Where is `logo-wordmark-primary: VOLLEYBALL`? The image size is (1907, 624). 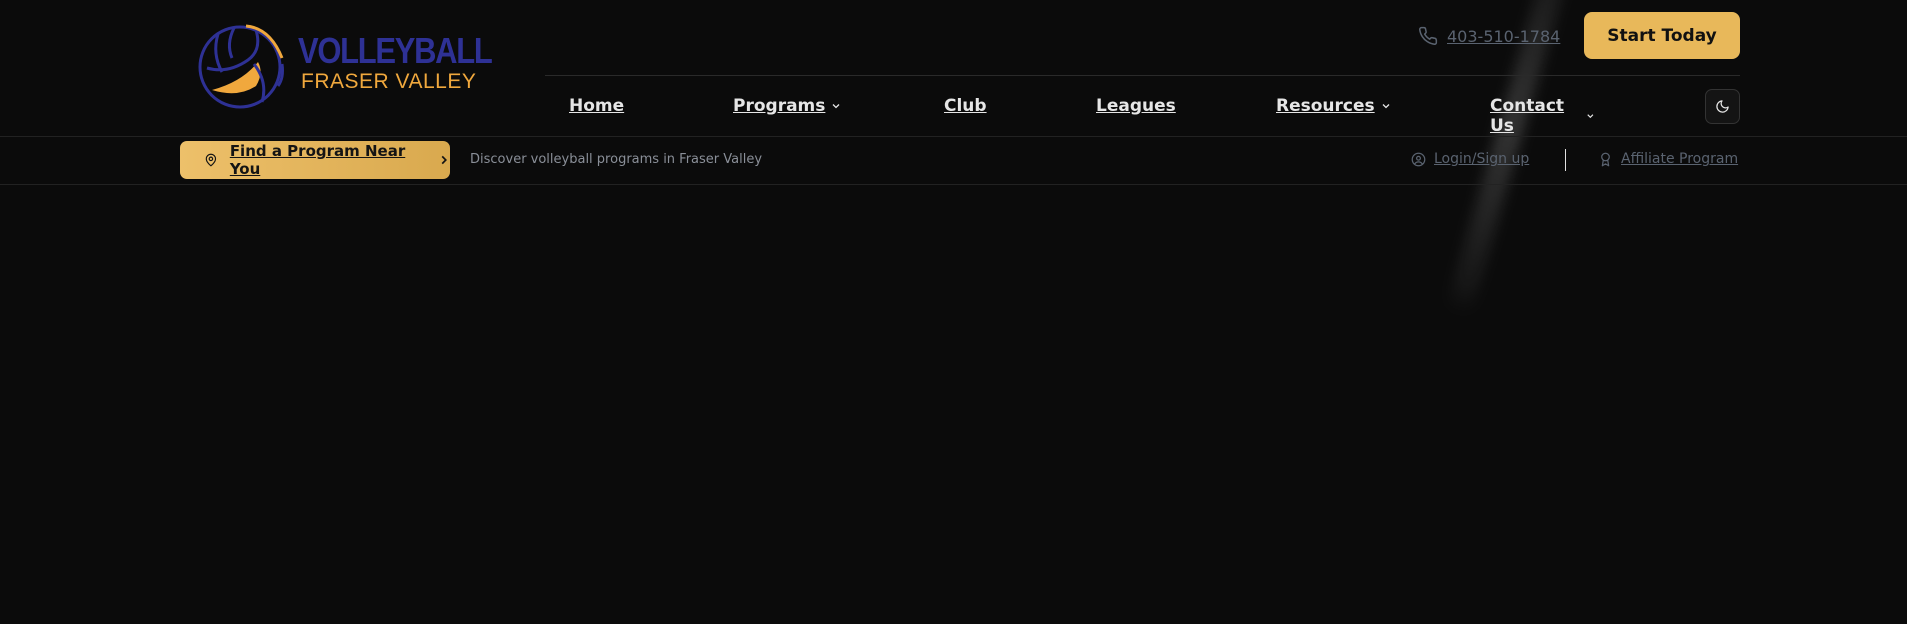
logo-wordmark-primary: VOLLEYBALL is located at coordinates (395, 50).